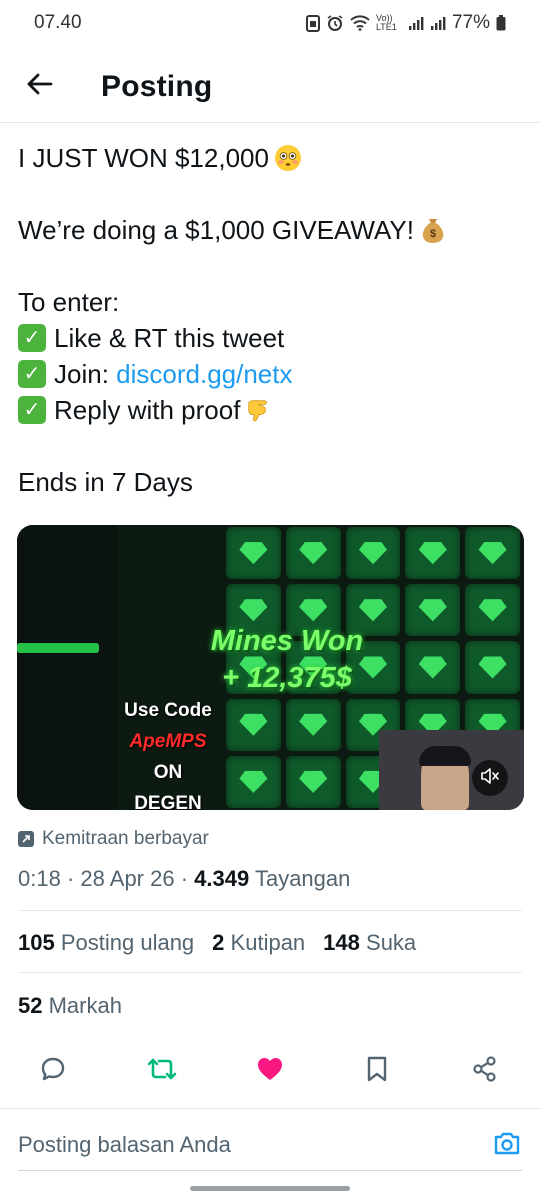  I want to click on arrow-left-icon, so click(40, 86).